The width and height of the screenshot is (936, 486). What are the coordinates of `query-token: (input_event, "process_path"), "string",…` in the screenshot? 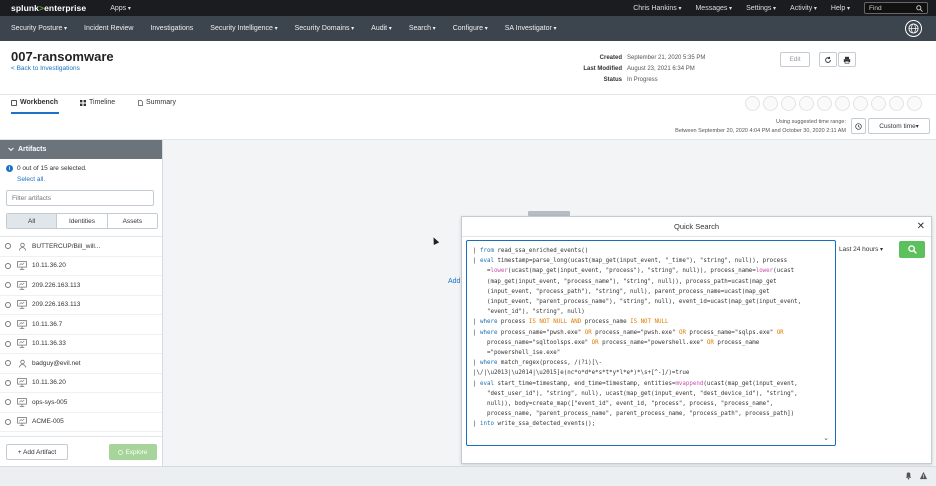 It's located at (621, 291).